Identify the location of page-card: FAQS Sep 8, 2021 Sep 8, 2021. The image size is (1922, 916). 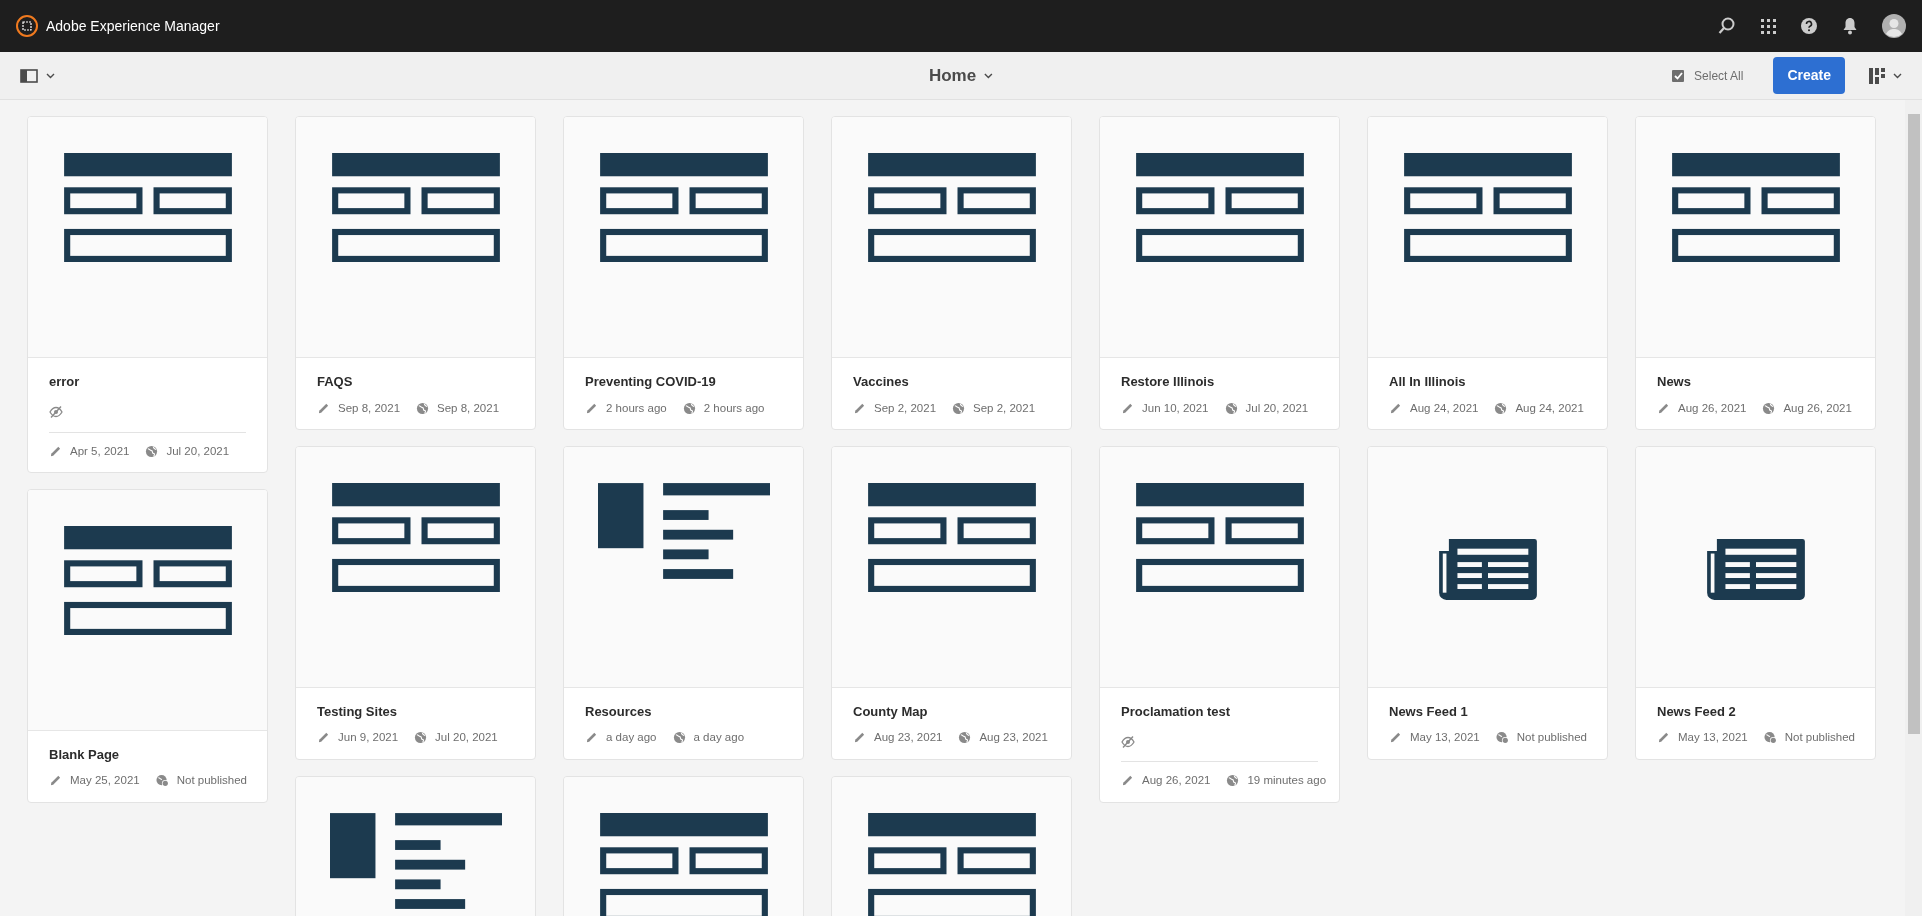
(415, 273).